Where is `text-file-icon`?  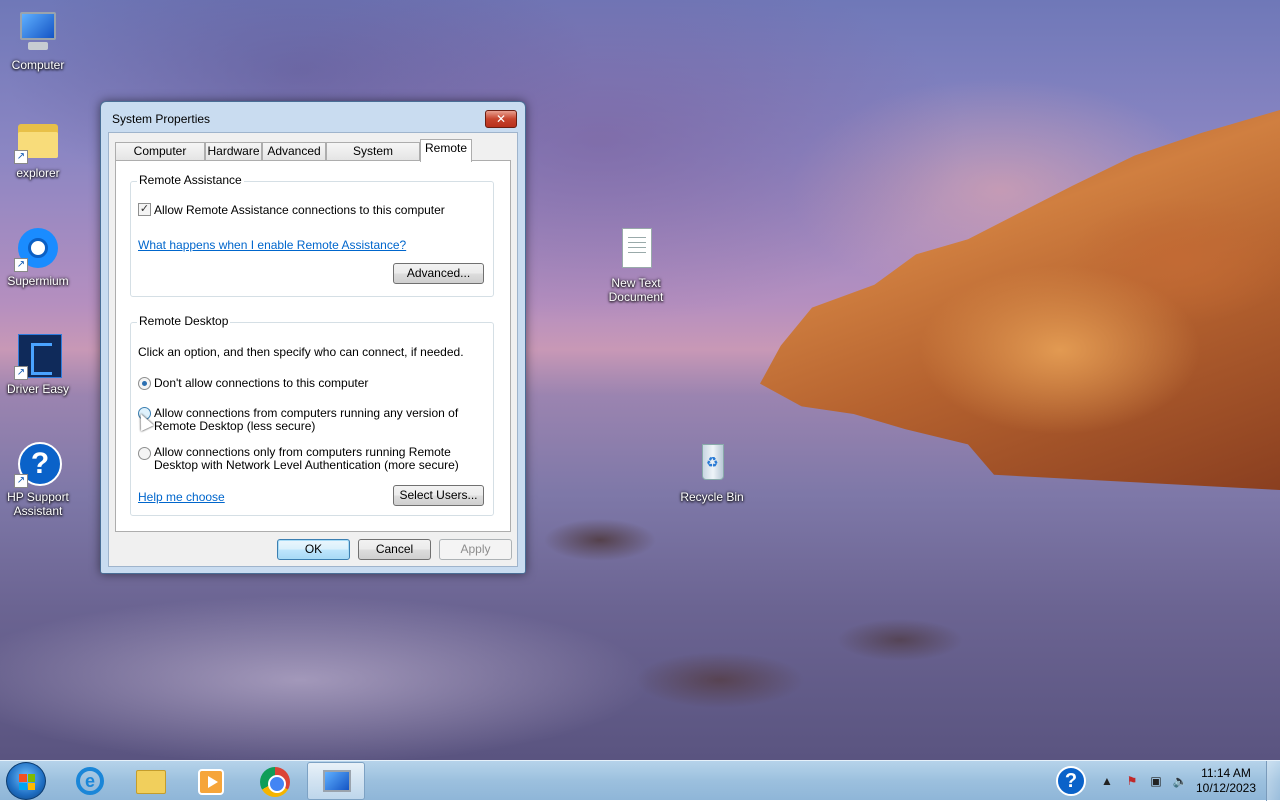 text-file-icon is located at coordinates (636, 250).